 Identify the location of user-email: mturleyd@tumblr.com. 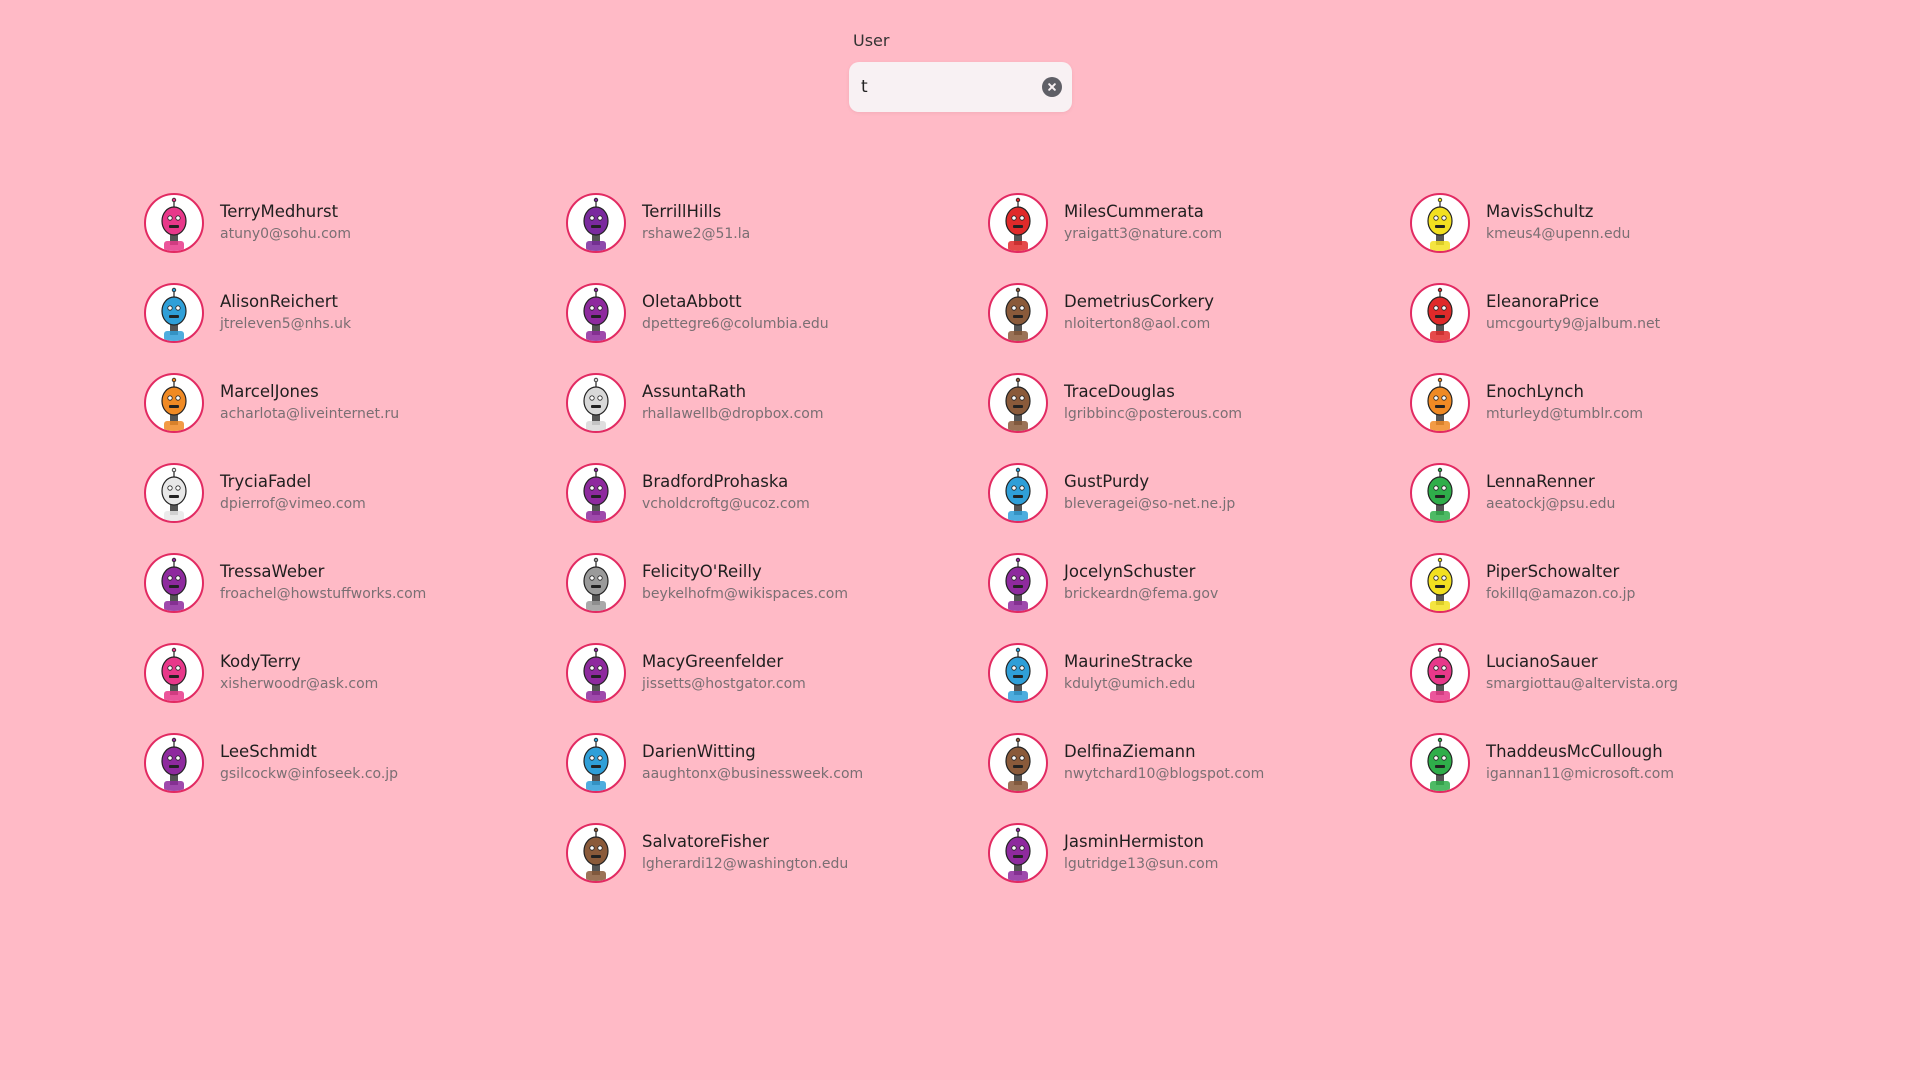
(1565, 414).